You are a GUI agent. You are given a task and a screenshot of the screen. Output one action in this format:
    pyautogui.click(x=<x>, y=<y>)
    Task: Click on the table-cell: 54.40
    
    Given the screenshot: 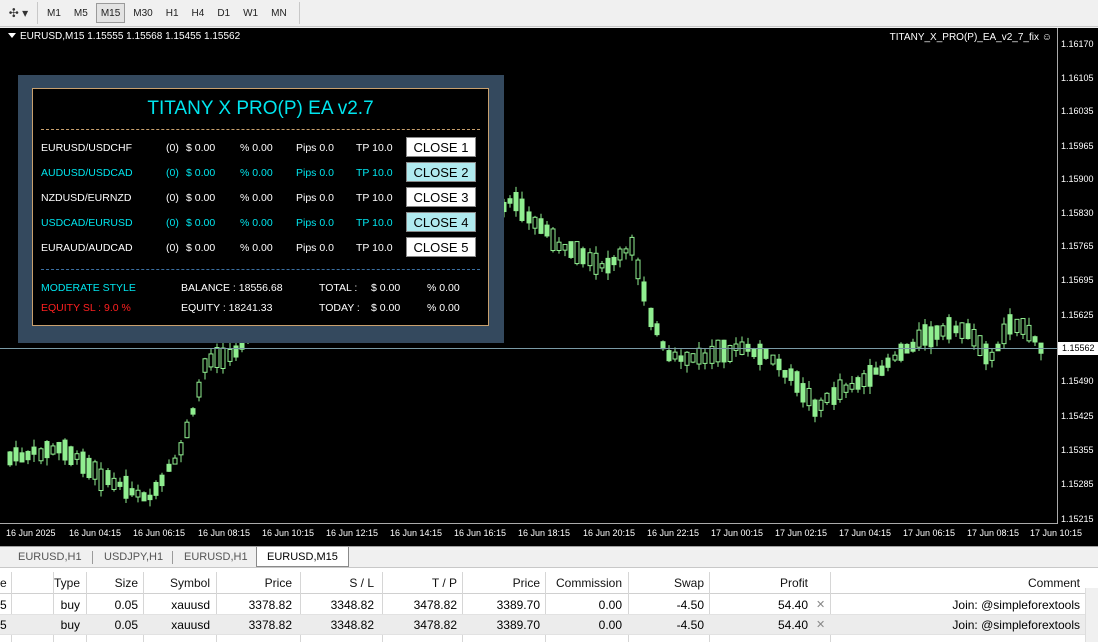 What is the action you would take?
    pyautogui.click(x=792, y=605)
    